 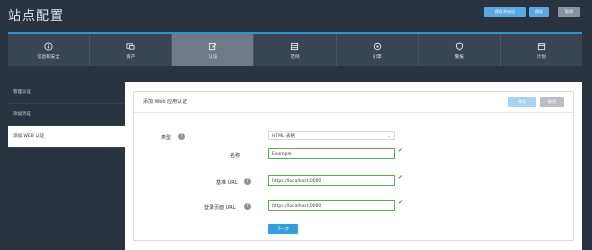 I want to click on type-select-value: HTML 表格, so click(x=283, y=136).